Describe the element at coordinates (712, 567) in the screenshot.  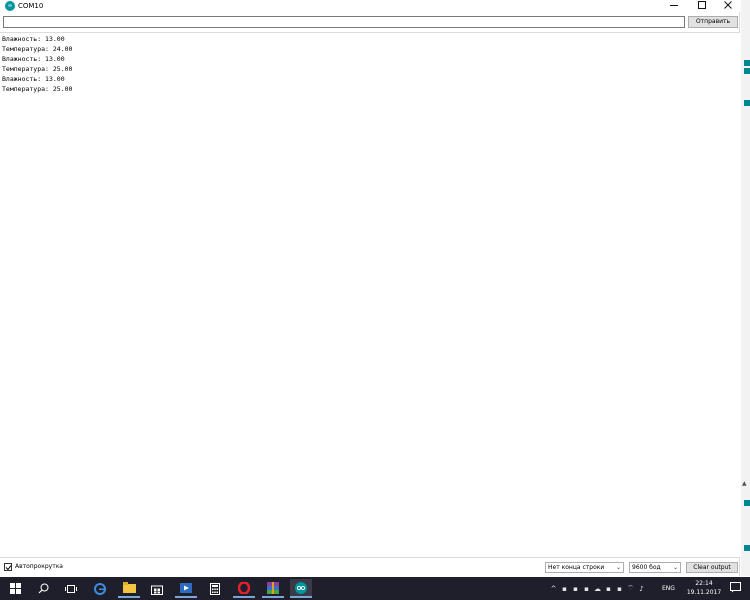
I see `clear-output-button: Clear output` at that location.